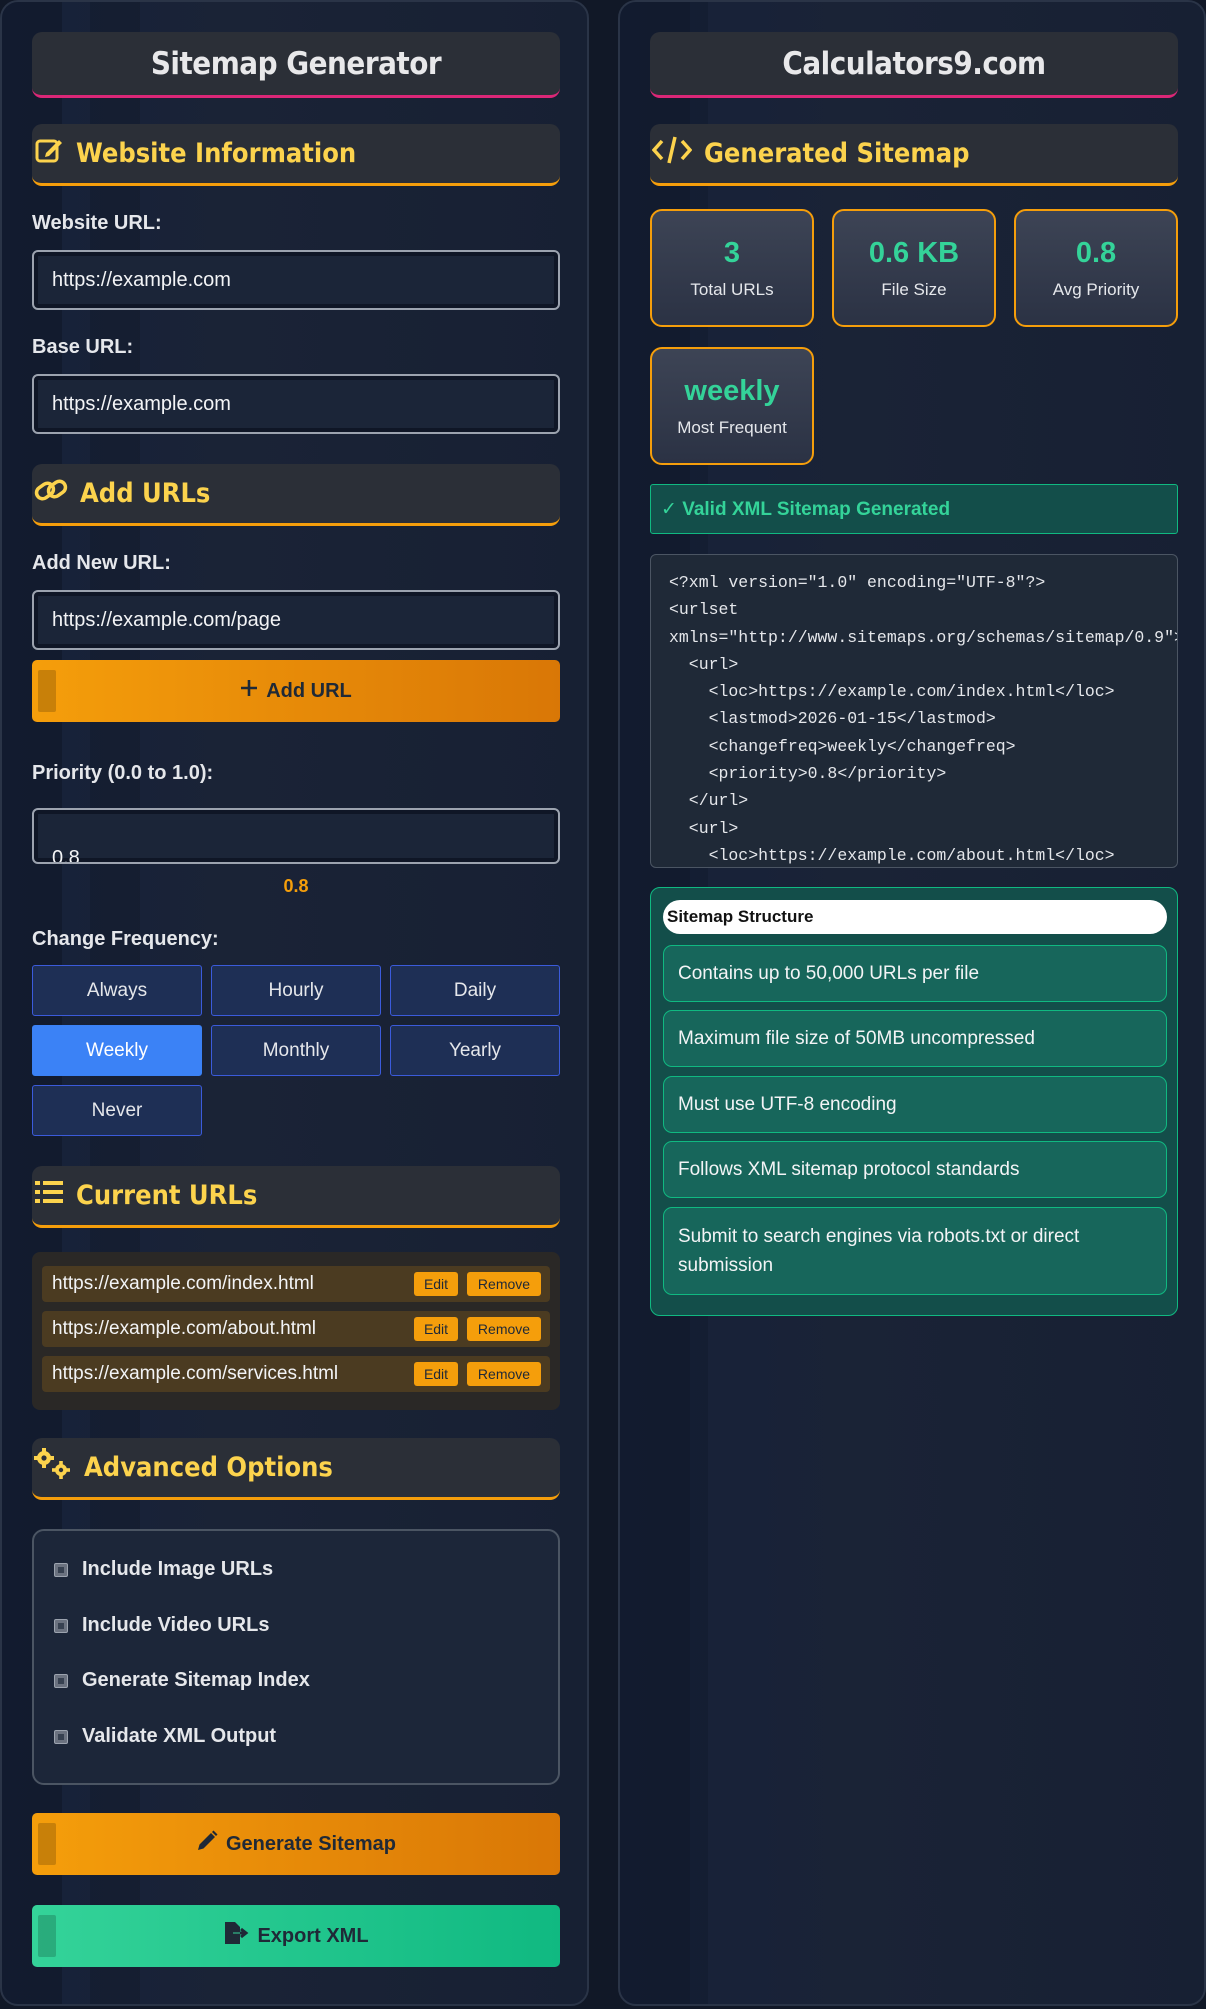 This screenshot has height=2009, width=1206. I want to click on option-sitemap-index: Generate Sitemap Index, so click(182, 1680).